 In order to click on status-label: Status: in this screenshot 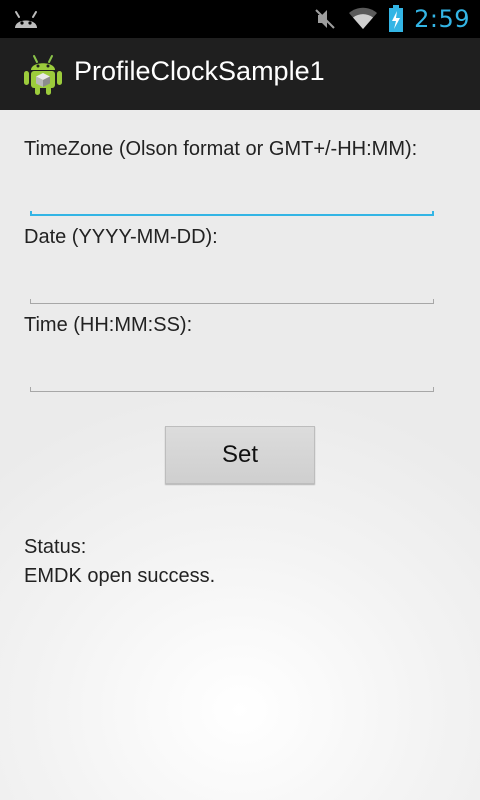, I will do `click(55, 547)`.